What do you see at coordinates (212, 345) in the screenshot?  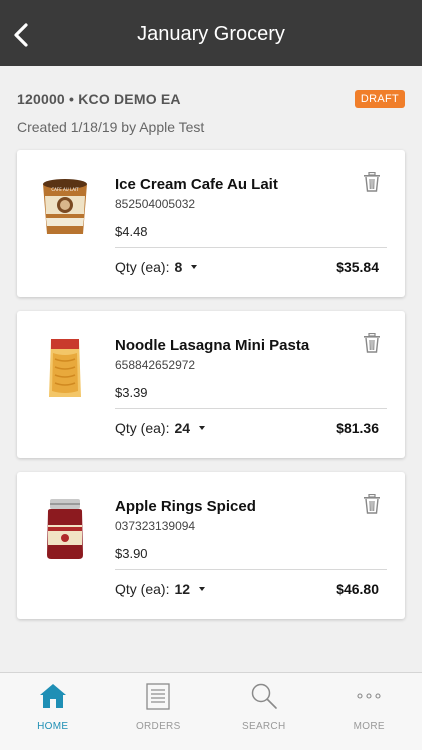 I see `item-name: Noodle Lasagna Mini Pasta` at bounding box center [212, 345].